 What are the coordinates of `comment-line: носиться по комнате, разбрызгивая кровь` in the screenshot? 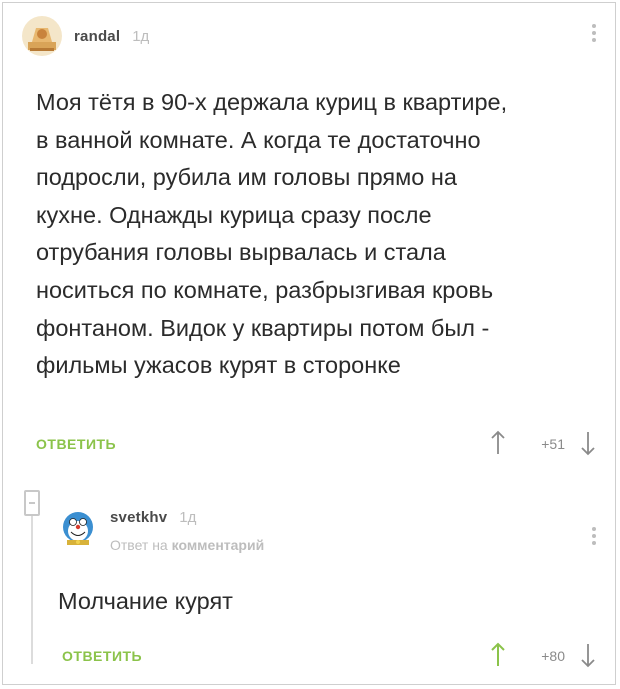 It's located at (265, 289).